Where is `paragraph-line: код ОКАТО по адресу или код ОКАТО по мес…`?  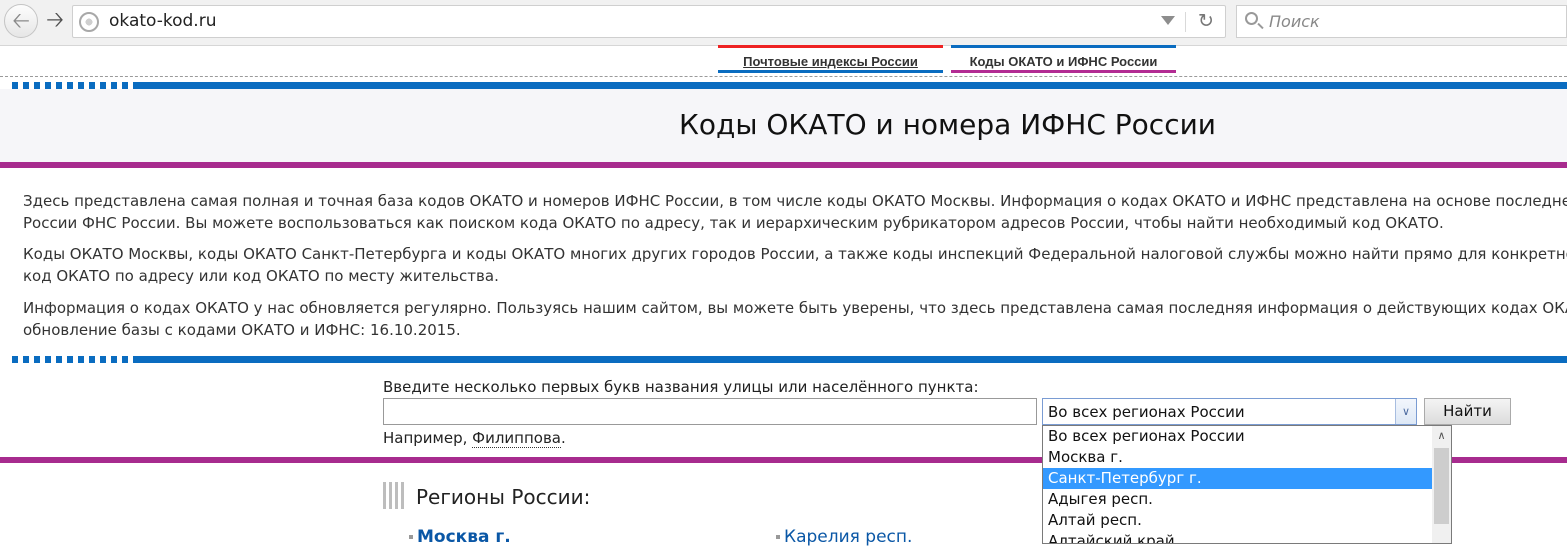
paragraph-line: код ОКАТО по адресу или код ОКАТО по мес… is located at coordinates (261, 276).